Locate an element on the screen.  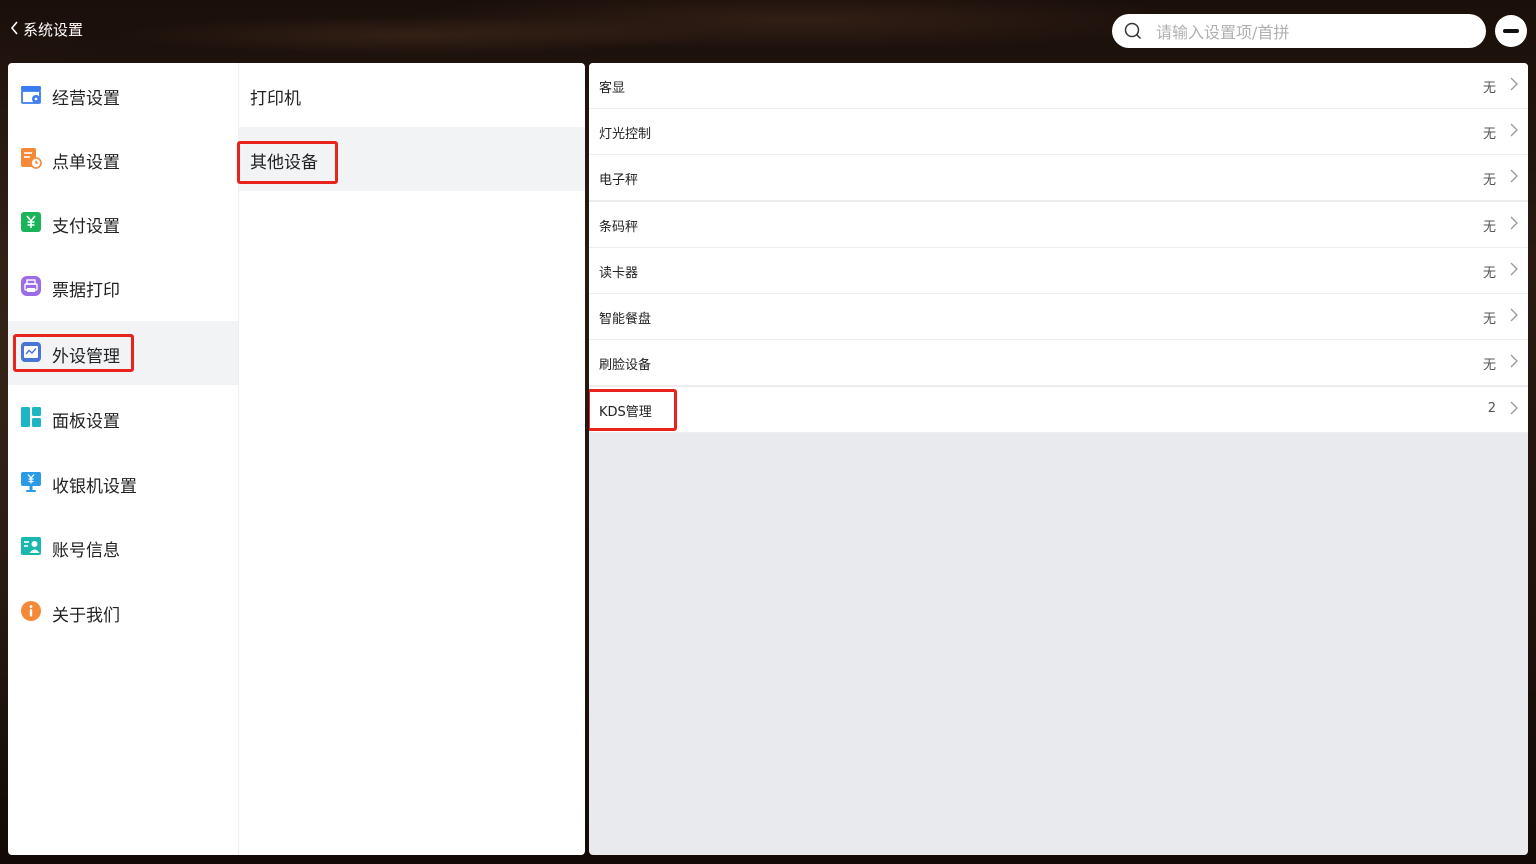
nav-label: 点单设置 is located at coordinates (86, 163).